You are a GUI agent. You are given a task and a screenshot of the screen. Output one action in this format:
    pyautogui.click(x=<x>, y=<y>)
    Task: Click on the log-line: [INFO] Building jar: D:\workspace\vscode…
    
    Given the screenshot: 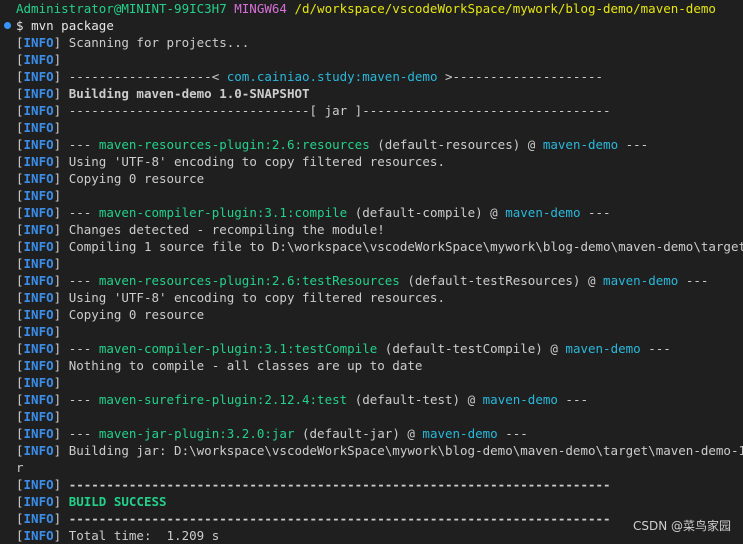 What is the action you would take?
    pyautogui.click(x=379, y=450)
    